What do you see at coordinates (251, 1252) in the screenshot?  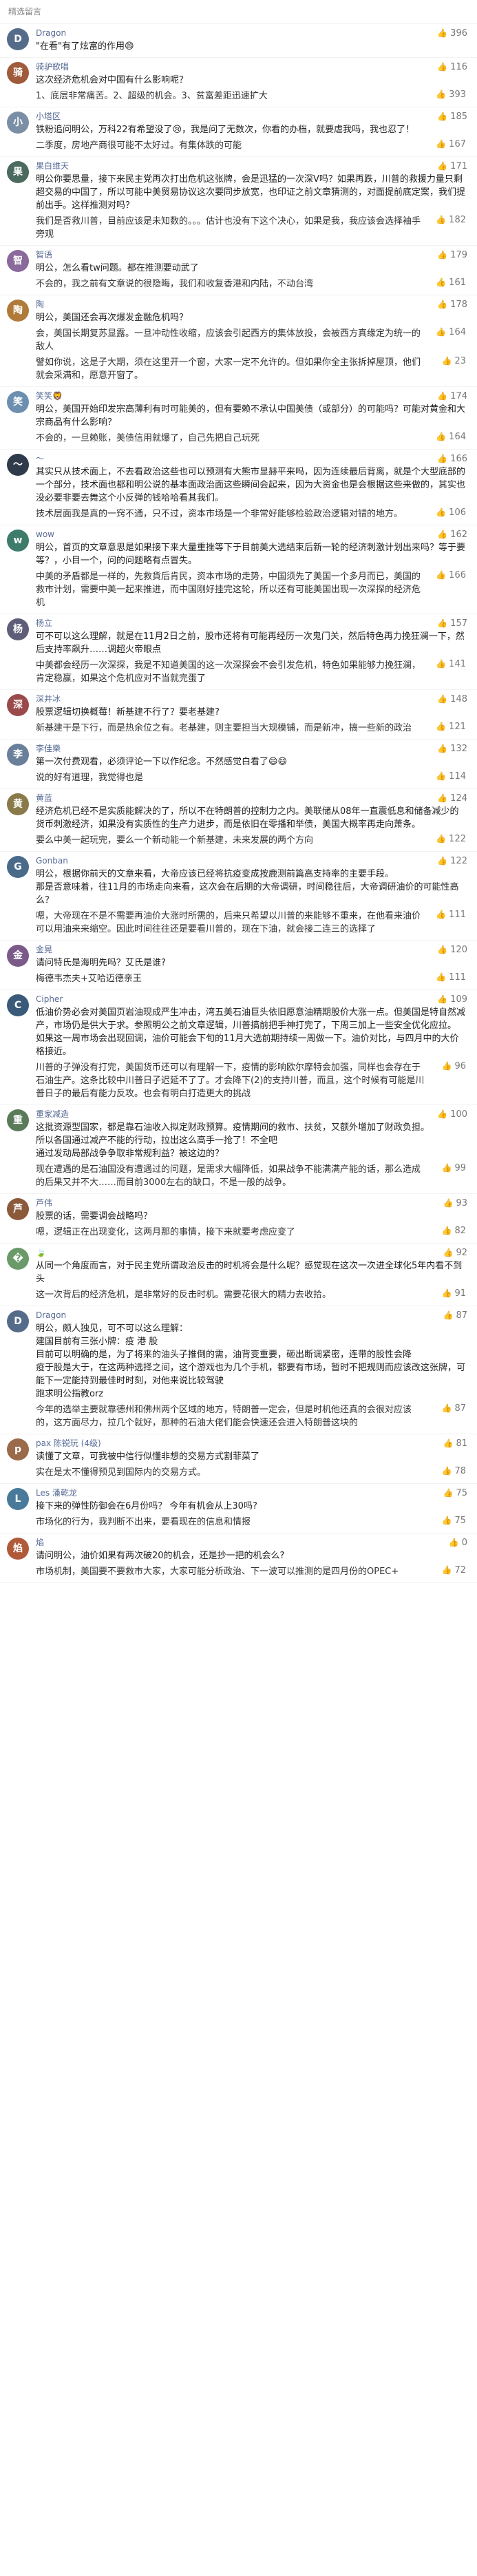 I see `username: 🍃` at bounding box center [251, 1252].